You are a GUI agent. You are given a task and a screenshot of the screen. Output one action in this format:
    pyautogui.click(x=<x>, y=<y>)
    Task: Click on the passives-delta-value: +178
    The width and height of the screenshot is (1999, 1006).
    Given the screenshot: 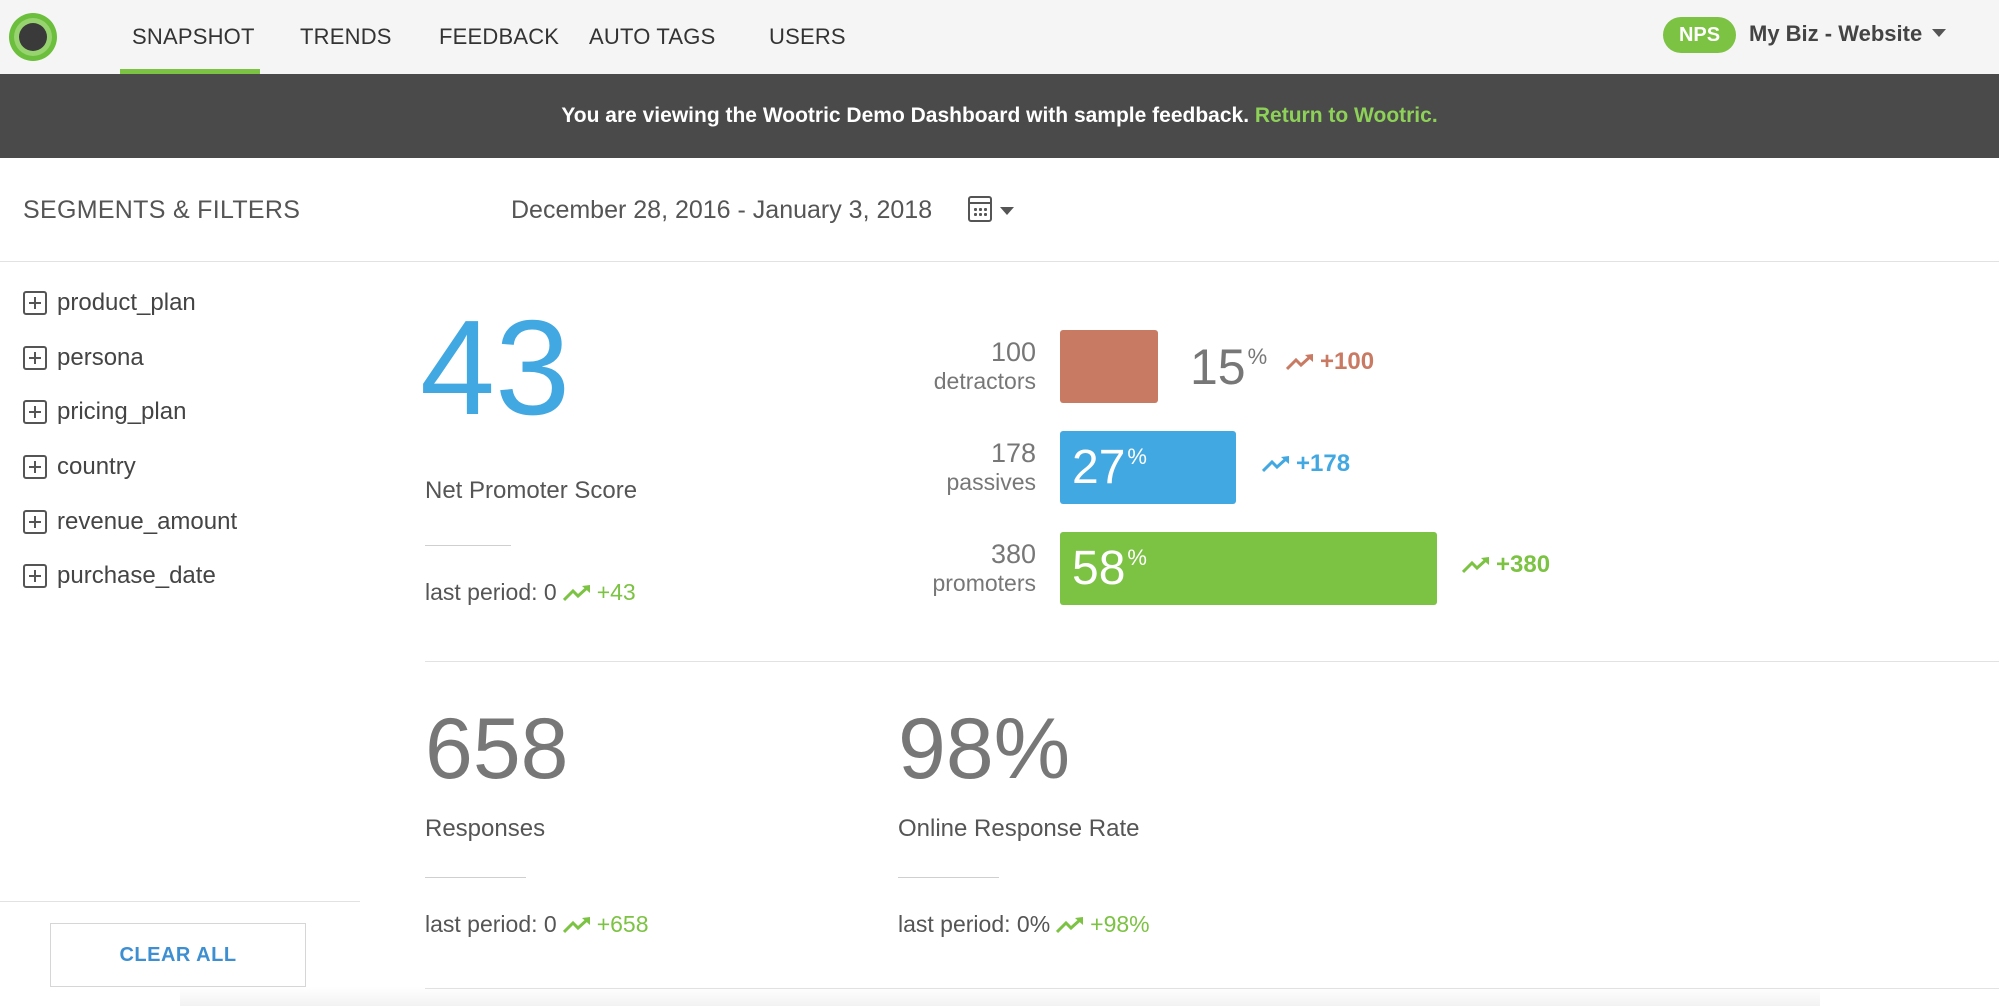 What is the action you would take?
    pyautogui.click(x=1323, y=463)
    